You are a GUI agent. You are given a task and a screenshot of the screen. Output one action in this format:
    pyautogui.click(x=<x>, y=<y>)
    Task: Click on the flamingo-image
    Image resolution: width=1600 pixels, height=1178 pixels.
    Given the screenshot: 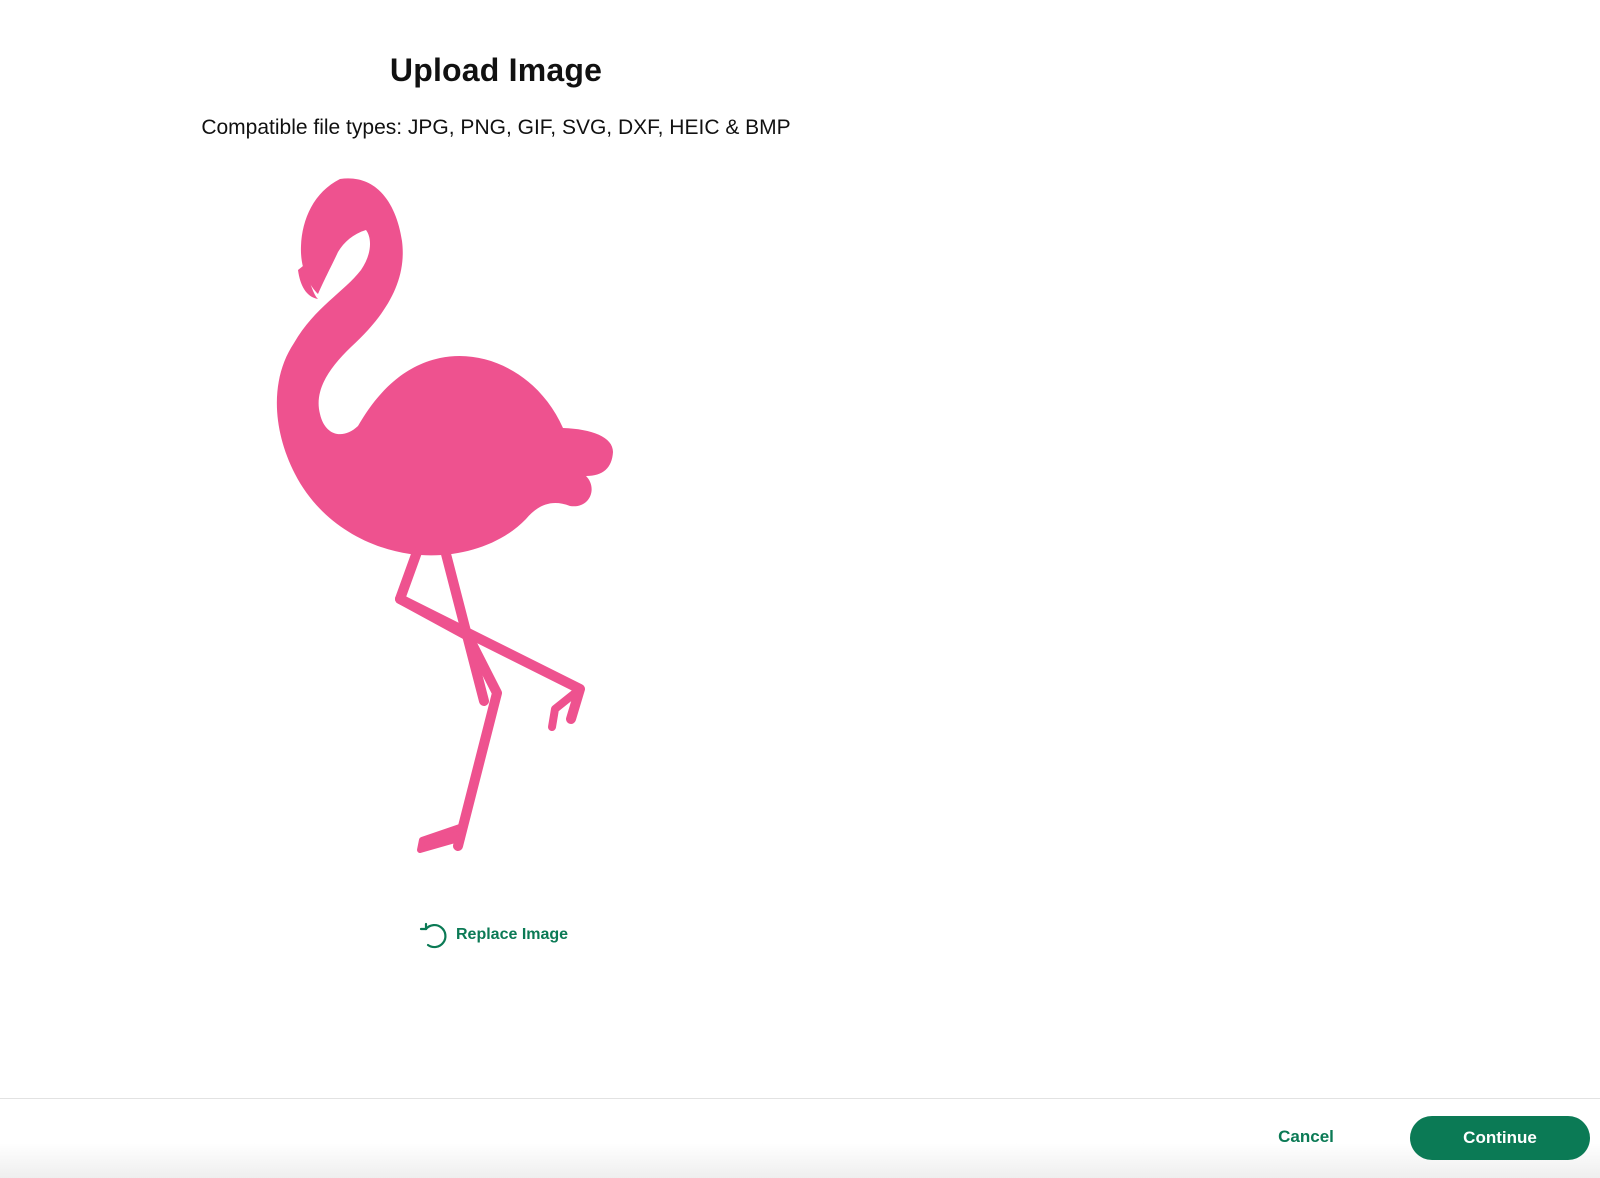 What is the action you would take?
    pyautogui.click(x=444, y=515)
    